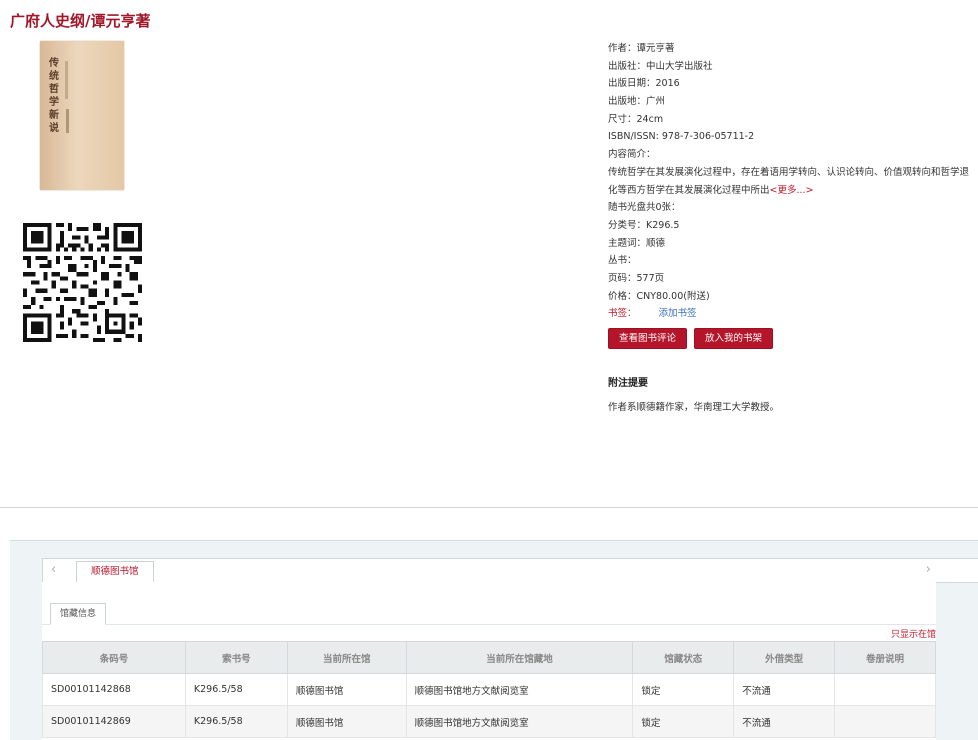 The width and height of the screenshot is (978, 740). What do you see at coordinates (637, 243) in the screenshot?
I see `detail-subject: 主题词：顺德` at bounding box center [637, 243].